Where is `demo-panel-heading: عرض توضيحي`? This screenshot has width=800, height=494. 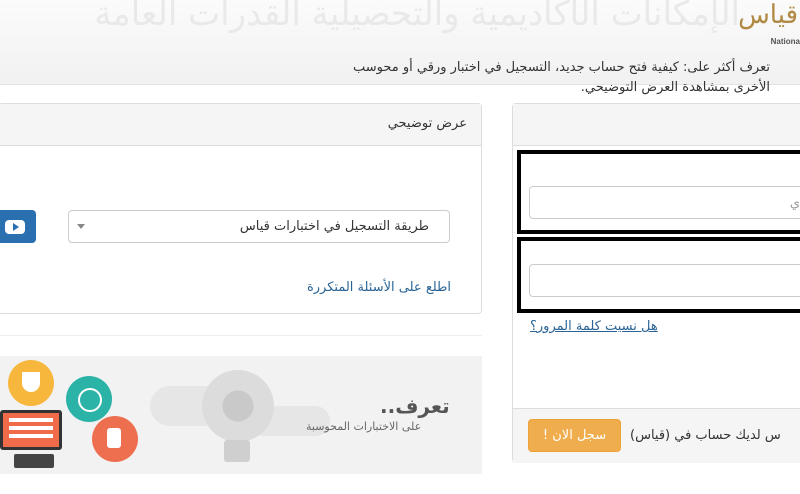
demo-panel-heading: عرض توضيحي is located at coordinates (240, 125).